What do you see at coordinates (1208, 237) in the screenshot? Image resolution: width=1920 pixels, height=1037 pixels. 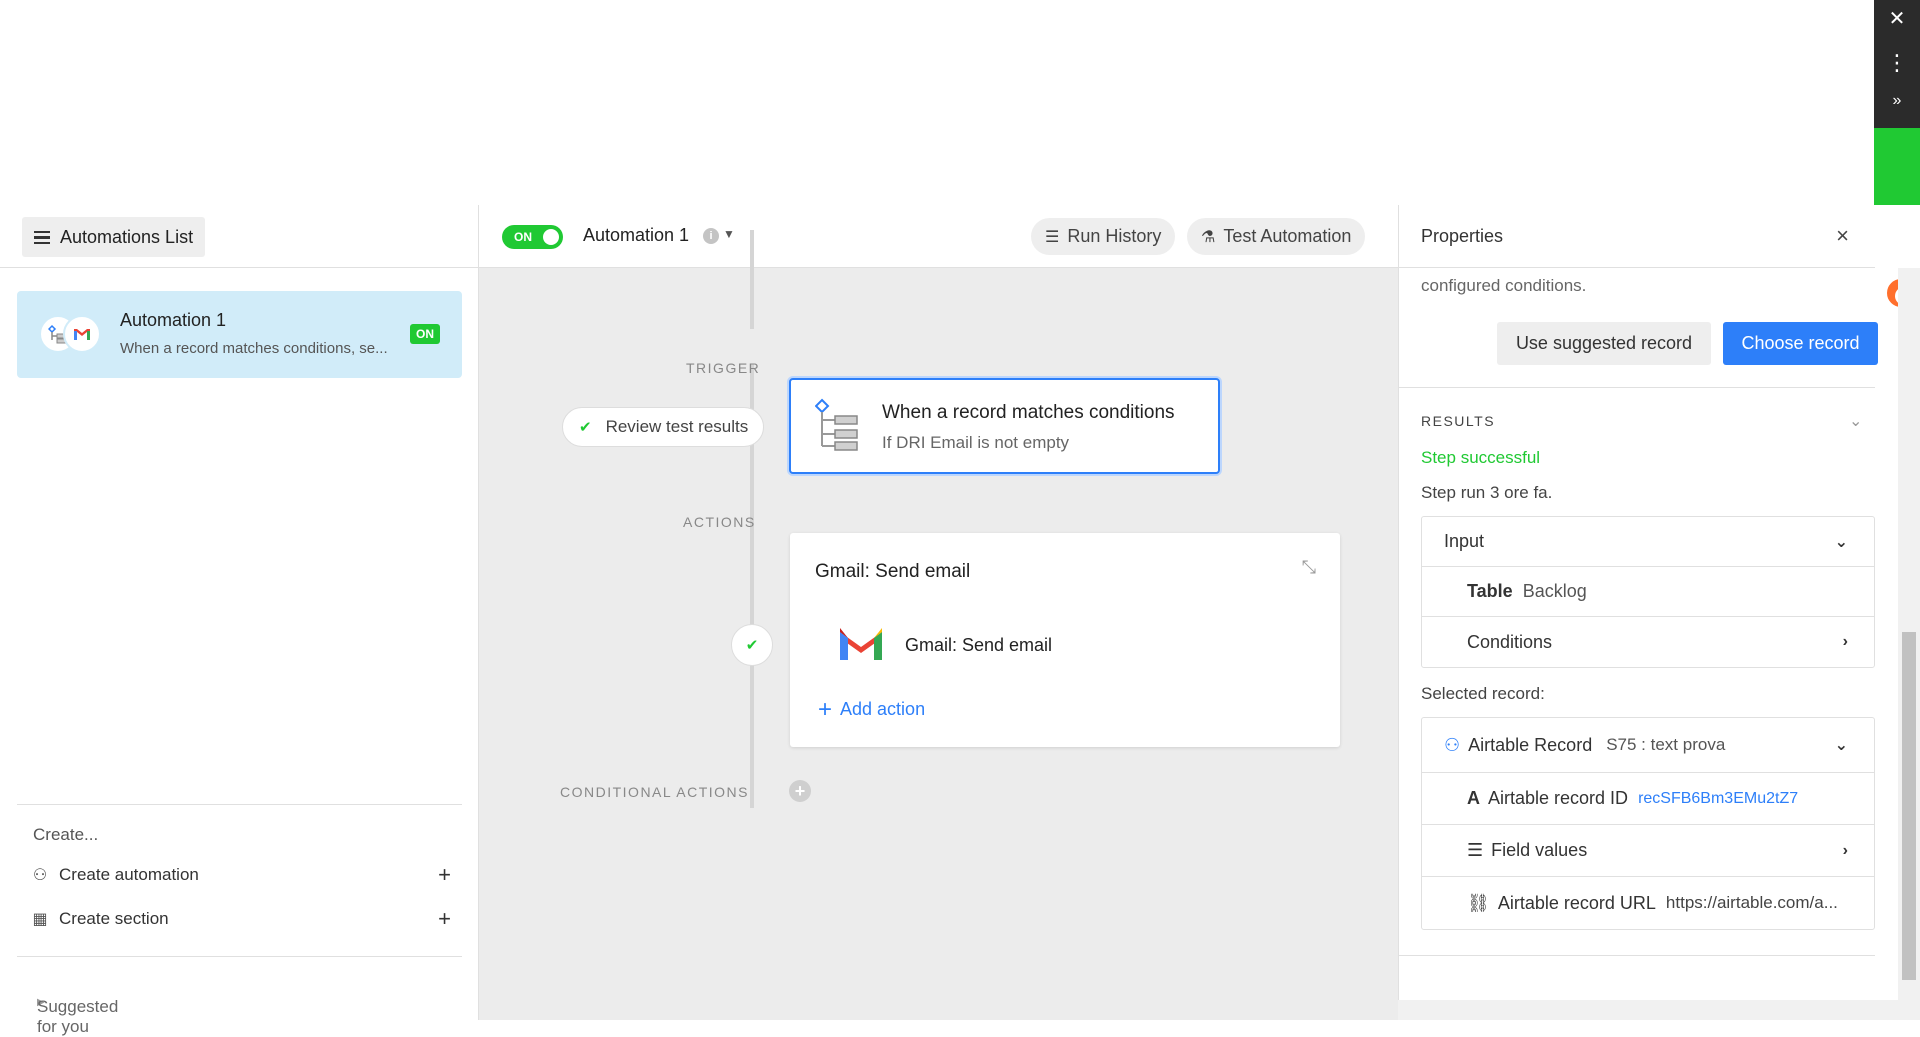 I see `flask-icon: ⚗` at bounding box center [1208, 237].